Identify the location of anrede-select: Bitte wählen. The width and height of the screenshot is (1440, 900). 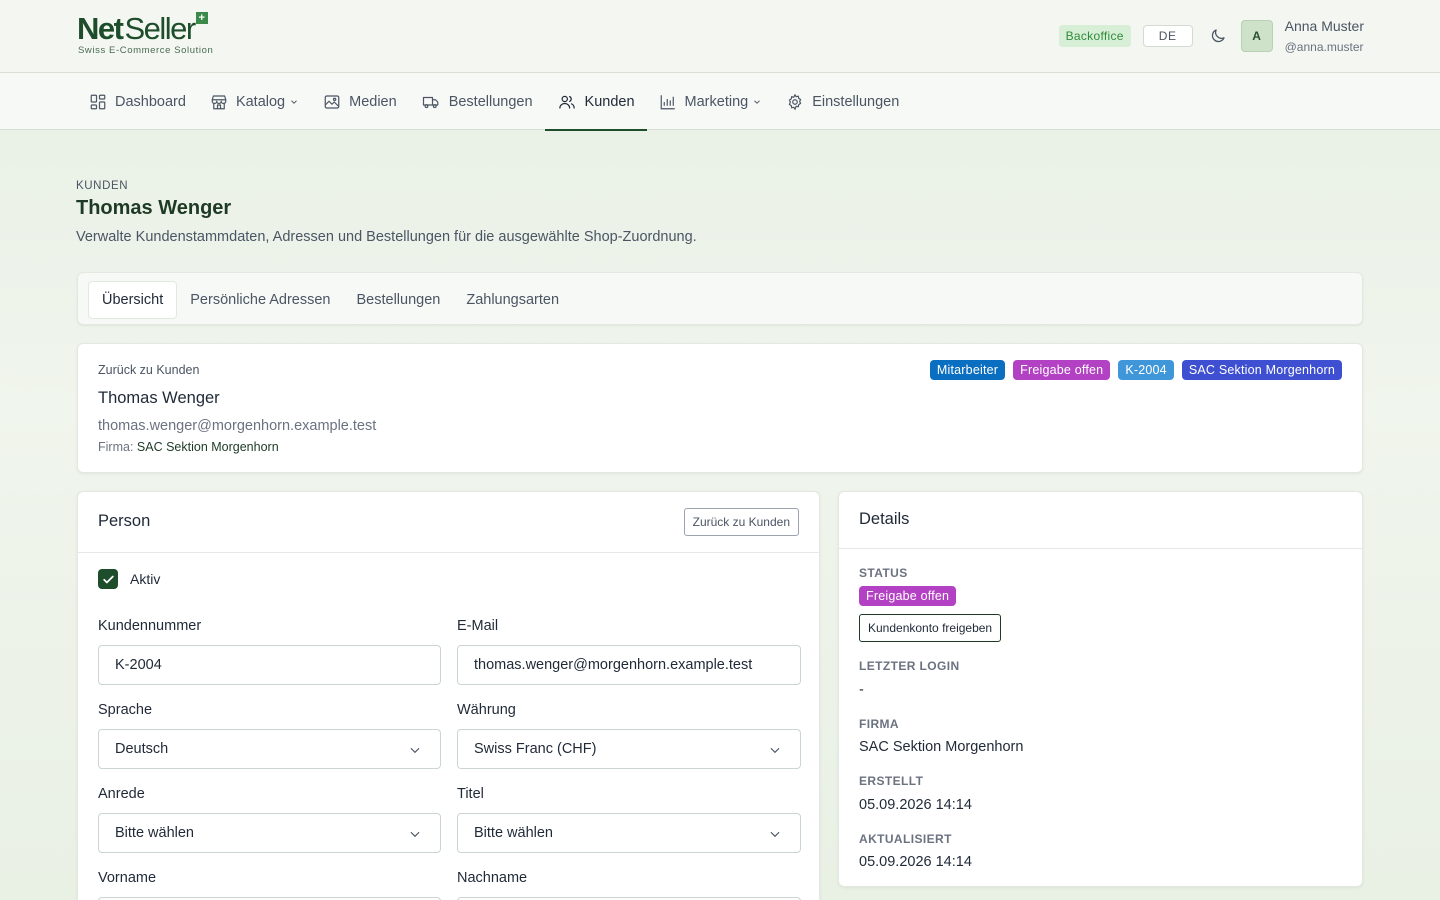
(269, 833).